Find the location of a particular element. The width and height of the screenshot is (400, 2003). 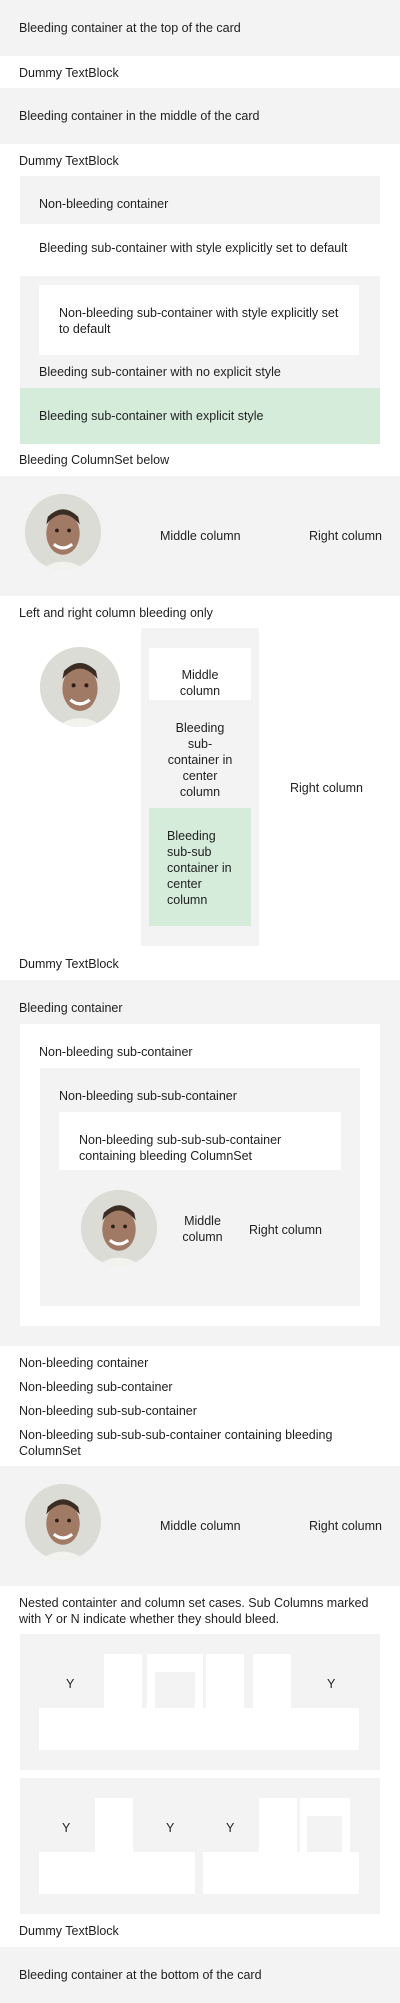

cs3-middle-column: Middle column is located at coordinates (200, 1526).